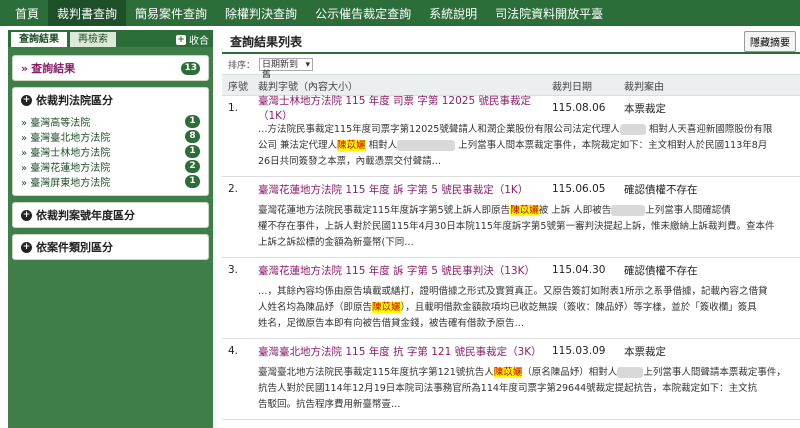  Describe the element at coordinates (524, 351) in the screenshot. I see `content-size: （3K）` at that location.